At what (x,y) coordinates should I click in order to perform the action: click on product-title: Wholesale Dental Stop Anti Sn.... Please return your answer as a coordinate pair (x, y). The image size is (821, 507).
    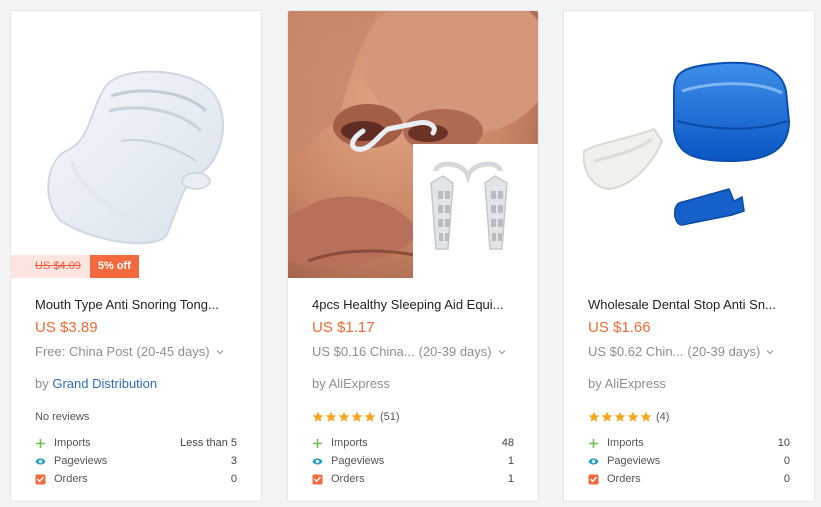
    Looking at the image, I should click on (689, 305).